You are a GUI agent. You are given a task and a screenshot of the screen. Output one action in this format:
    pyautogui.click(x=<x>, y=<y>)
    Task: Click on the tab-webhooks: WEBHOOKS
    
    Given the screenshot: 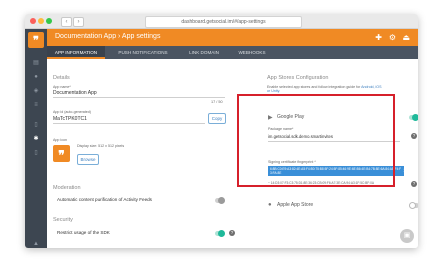 What is the action you would take?
    pyautogui.click(x=252, y=52)
    